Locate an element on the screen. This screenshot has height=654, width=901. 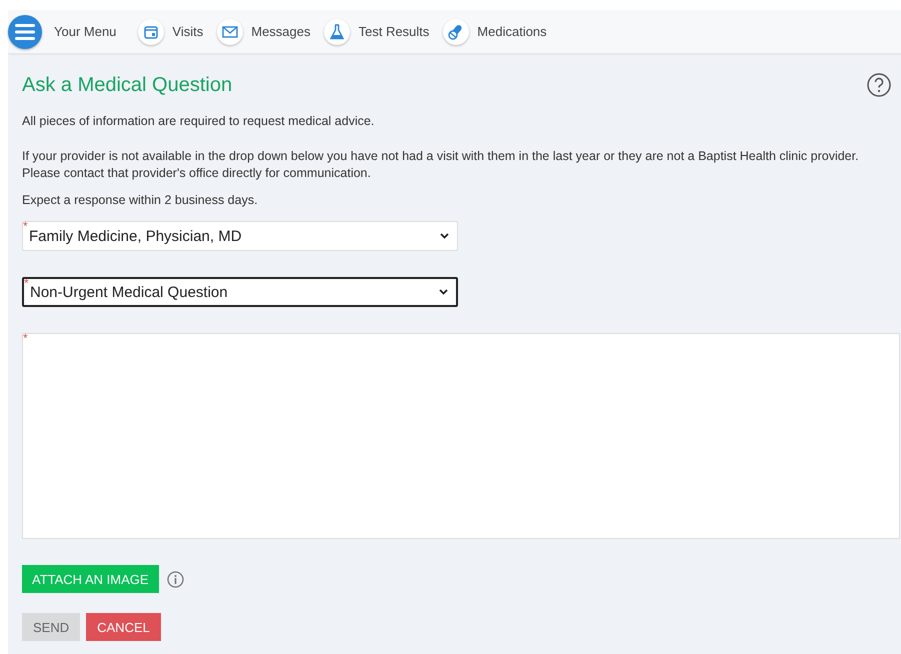
info-text: Expect a response within 2 business days. is located at coordinates (140, 200).